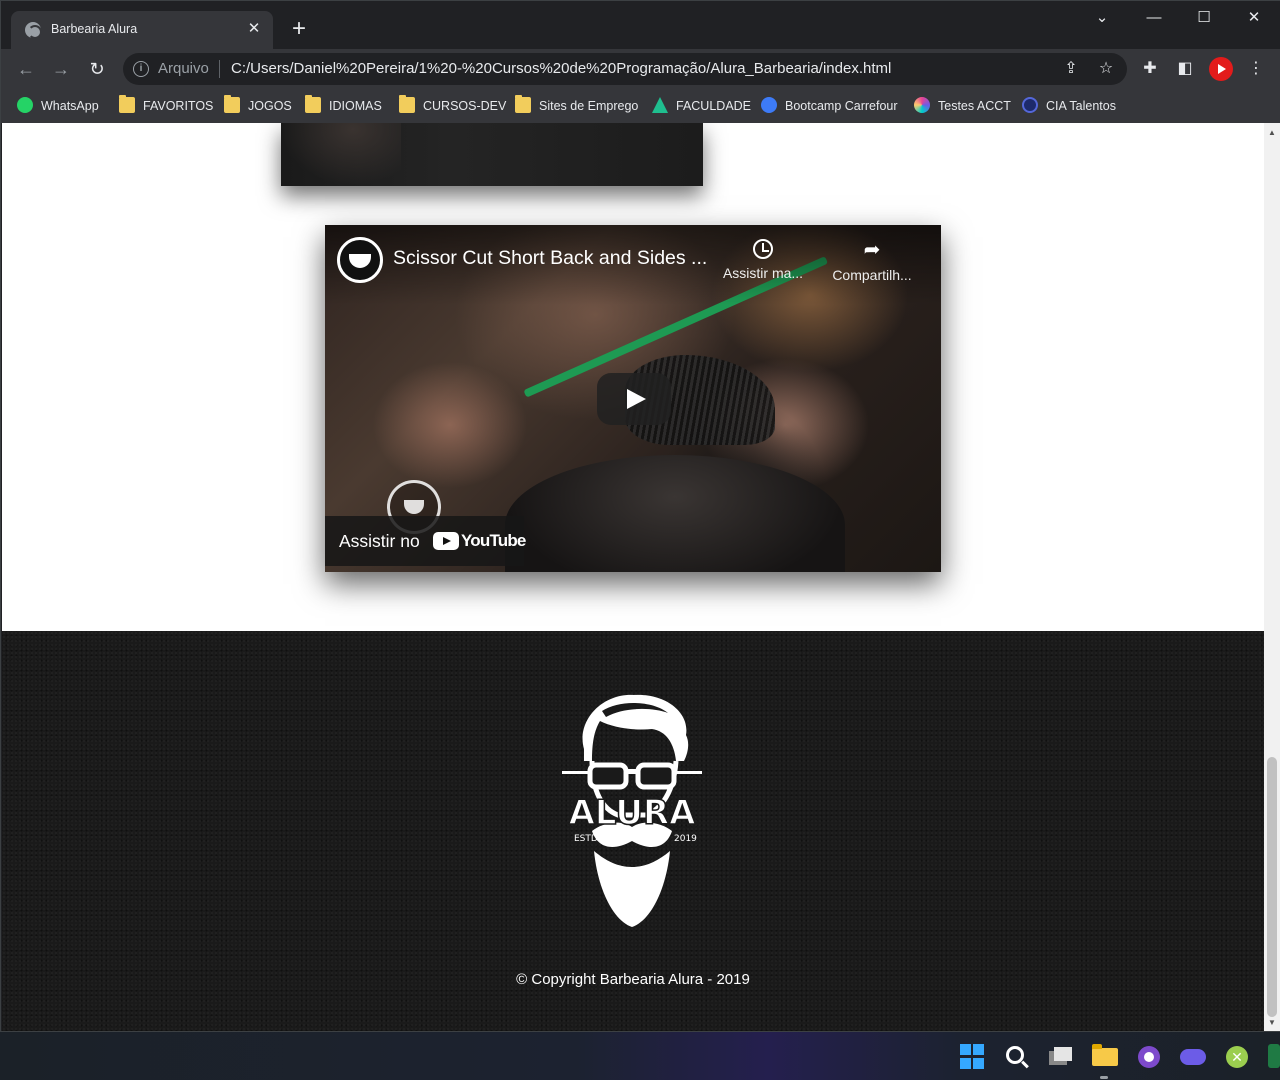 The height and width of the screenshot is (1080, 1280). Describe the element at coordinates (589, 106) in the screenshot. I see `bookmark-label: Sites de Emprego` at that location.